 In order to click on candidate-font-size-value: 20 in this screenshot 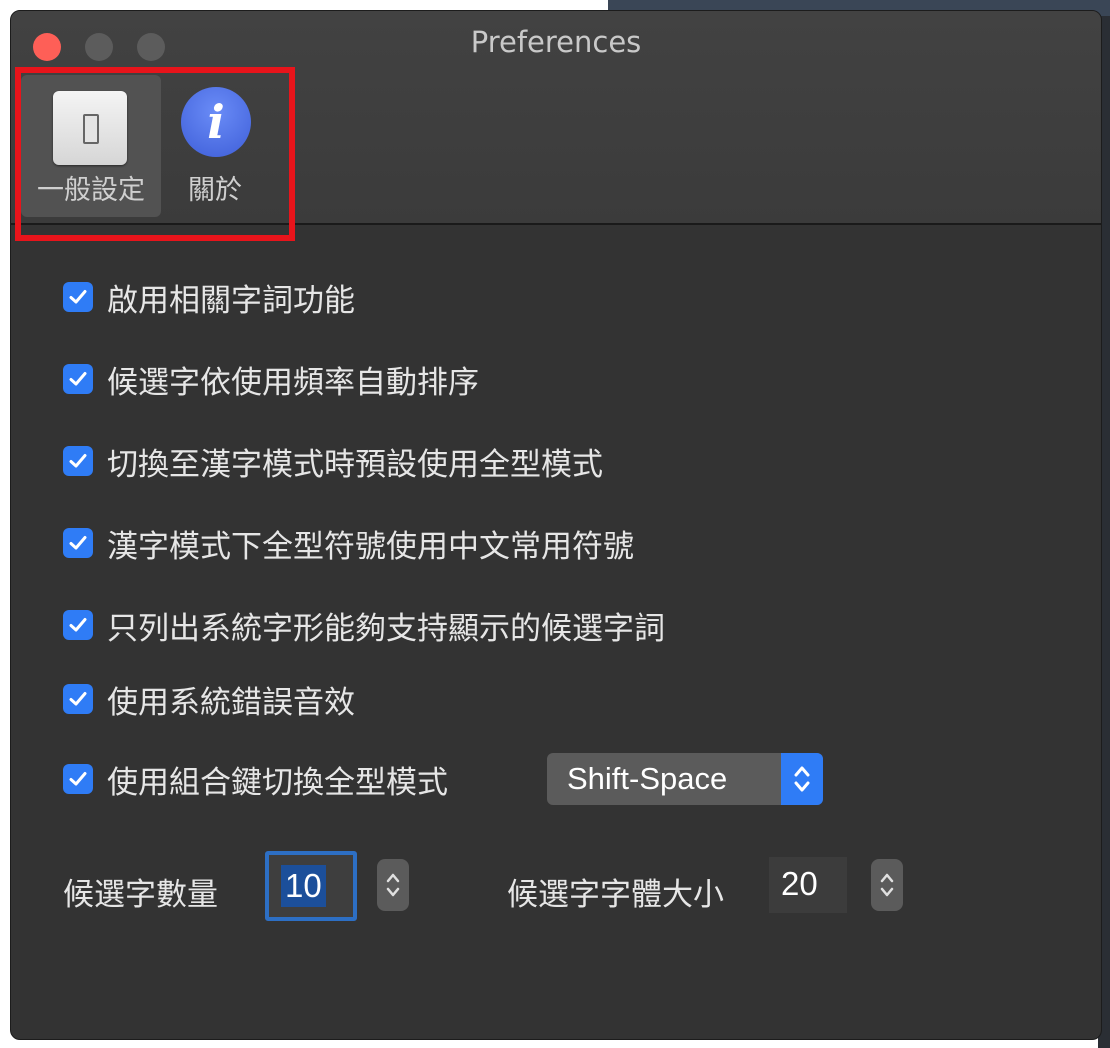, I will do `click(799, 883)`.